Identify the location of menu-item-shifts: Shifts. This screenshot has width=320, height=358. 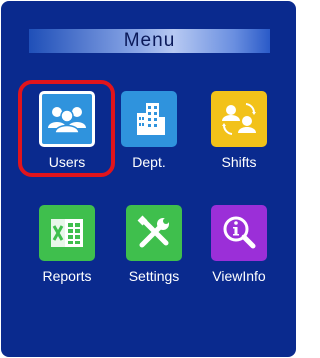
(239, 131).